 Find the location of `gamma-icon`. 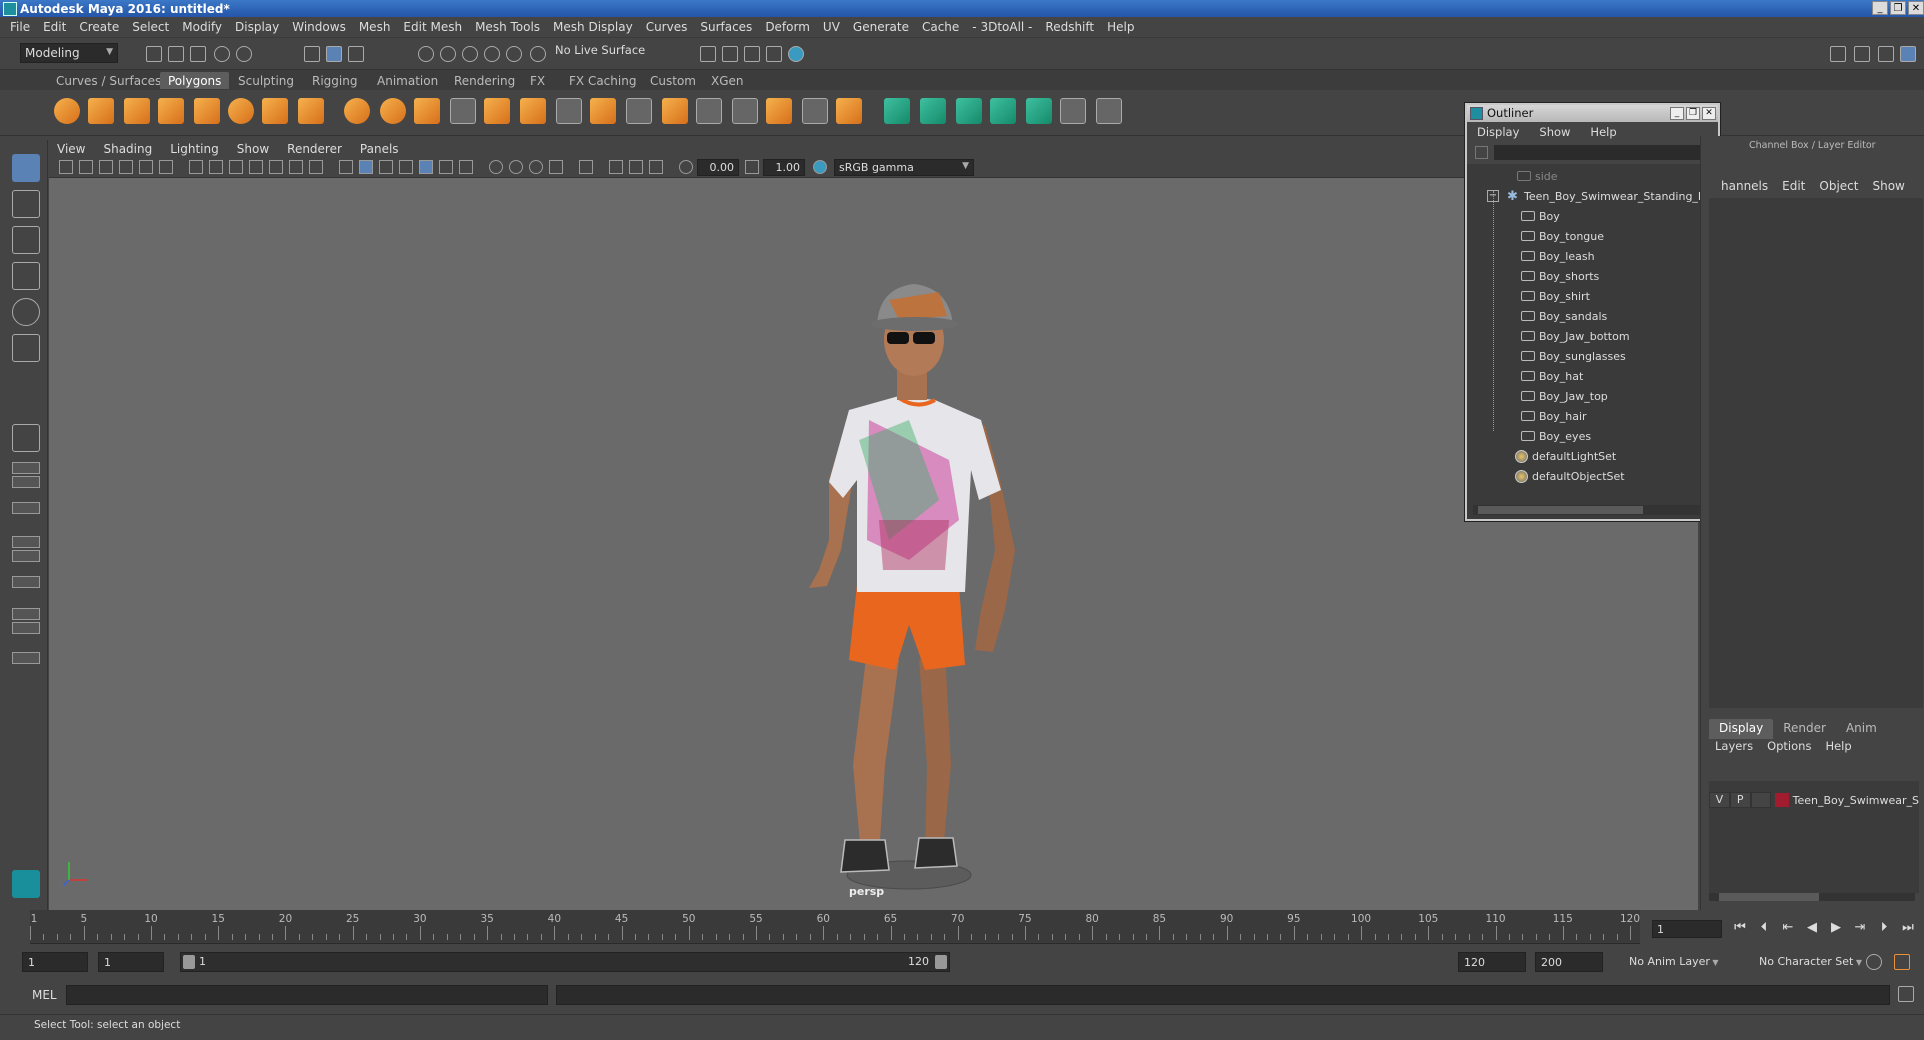

gamma-icon is located at coordinates (752, 167).